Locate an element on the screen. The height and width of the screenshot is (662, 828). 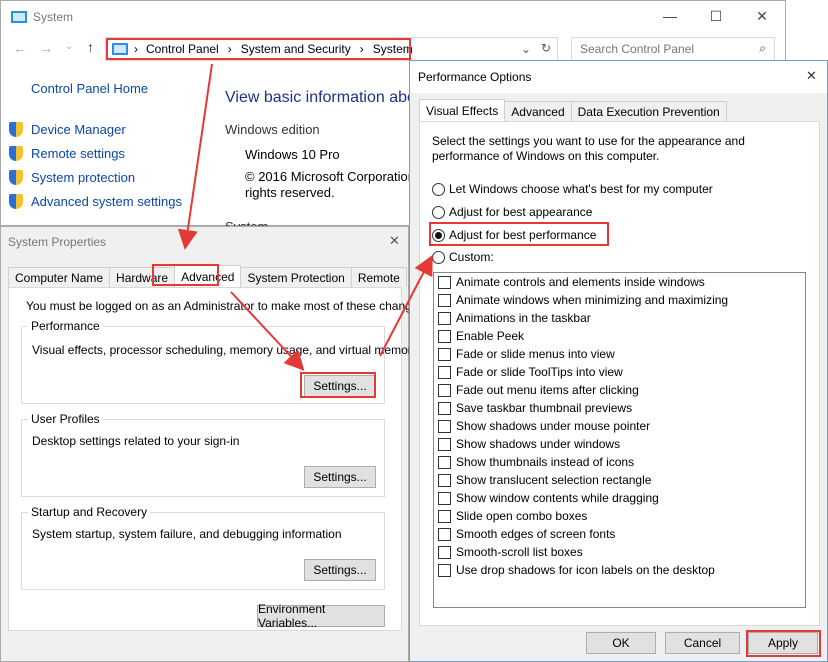
system-properties-title: System Properties is located at coordinates (57, 242).